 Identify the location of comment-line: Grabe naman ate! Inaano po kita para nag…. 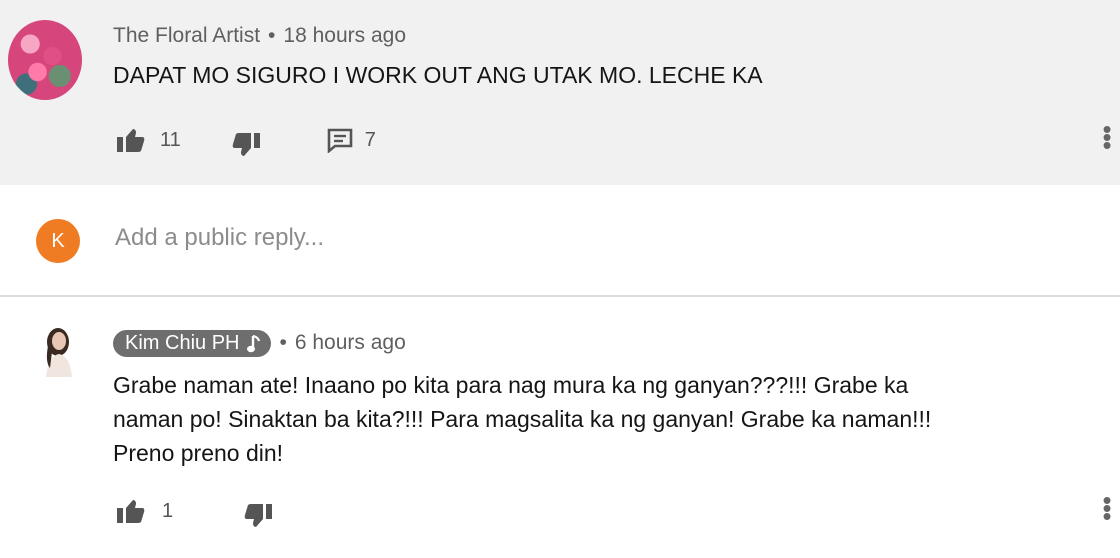
(511, 385).